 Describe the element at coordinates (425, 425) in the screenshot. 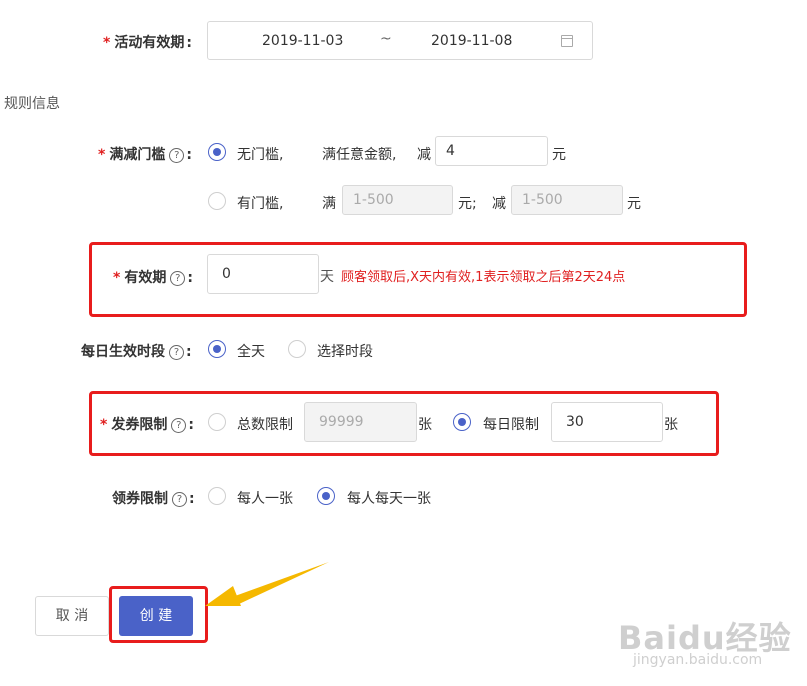

I see `issue-limit-total-unit: 张` at that location.